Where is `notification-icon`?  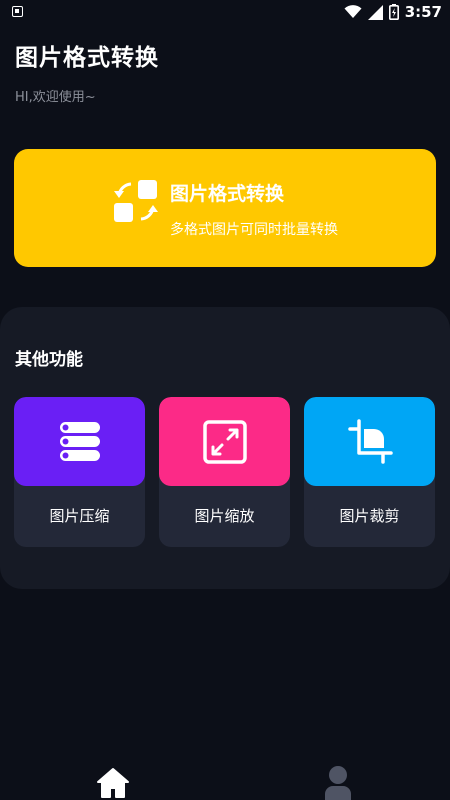 notification-icon is located at coordinates (17, 11).